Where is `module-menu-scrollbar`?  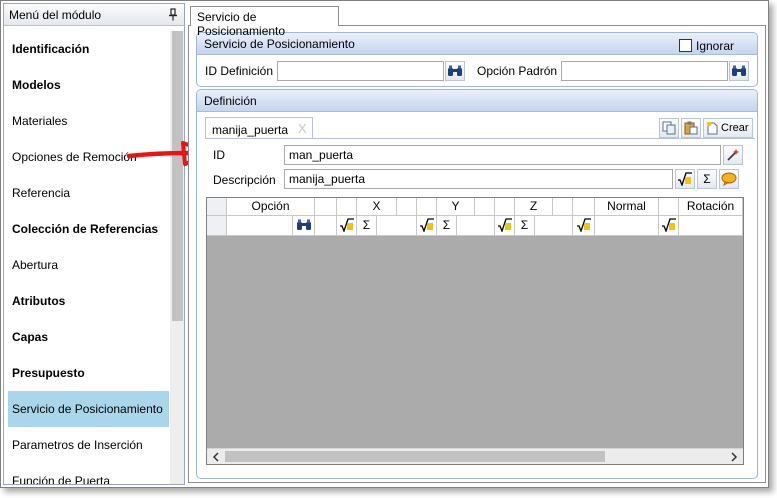
module-menu-scrollbar is located at coordinates (177, 257).